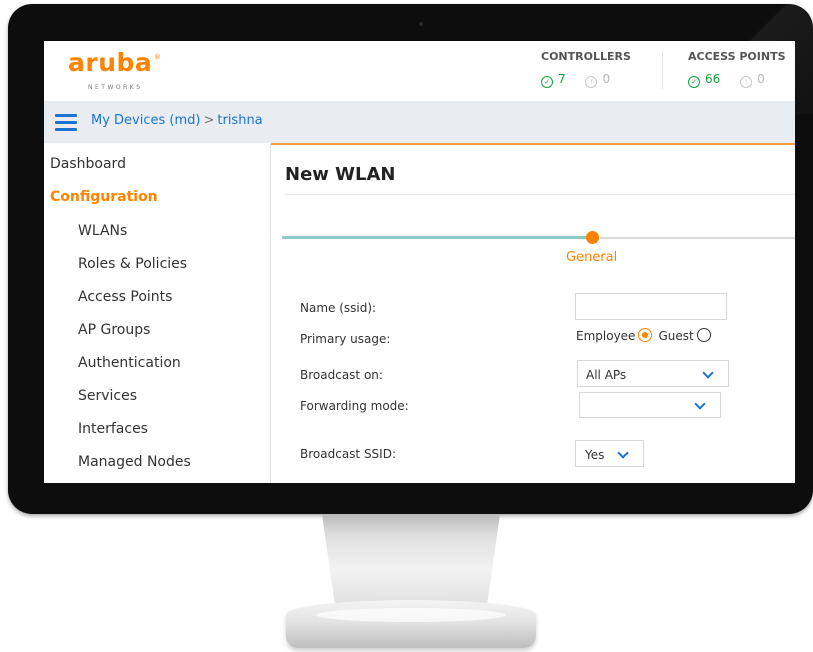 Image resolution: width=813 pixels, height=652 pixels. What do you see at coordinates (419, 122) in the screenshot?
I see `breadcrumb-bar: My Devices (md) > trishna` at bounding box center [419, 122].